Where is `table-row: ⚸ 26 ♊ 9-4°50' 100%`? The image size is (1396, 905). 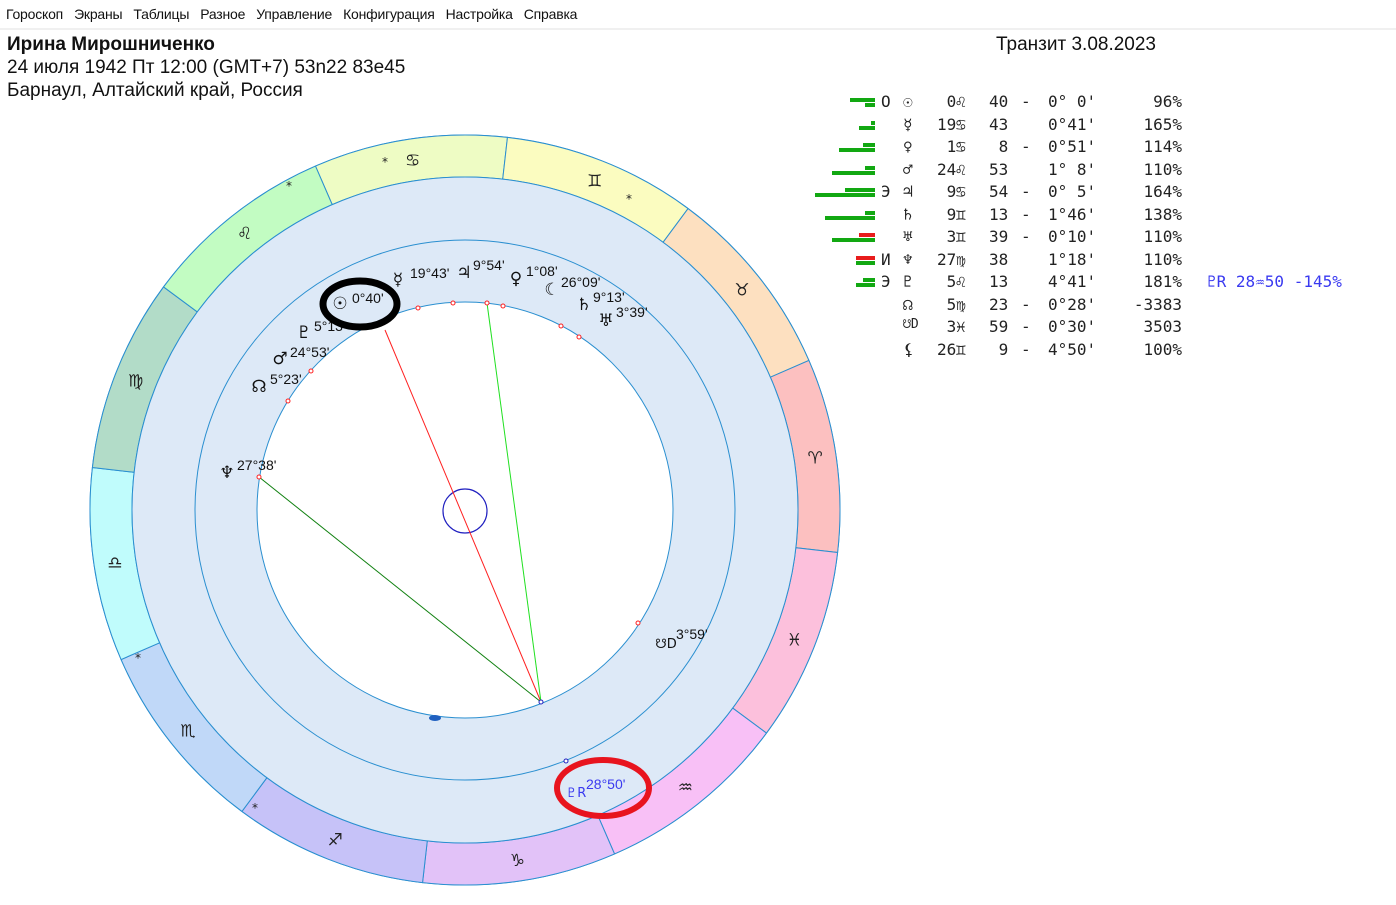
table-row: ⚸ 26 ♊ 9-4°50' 100% is located at coordinates (698, 351).